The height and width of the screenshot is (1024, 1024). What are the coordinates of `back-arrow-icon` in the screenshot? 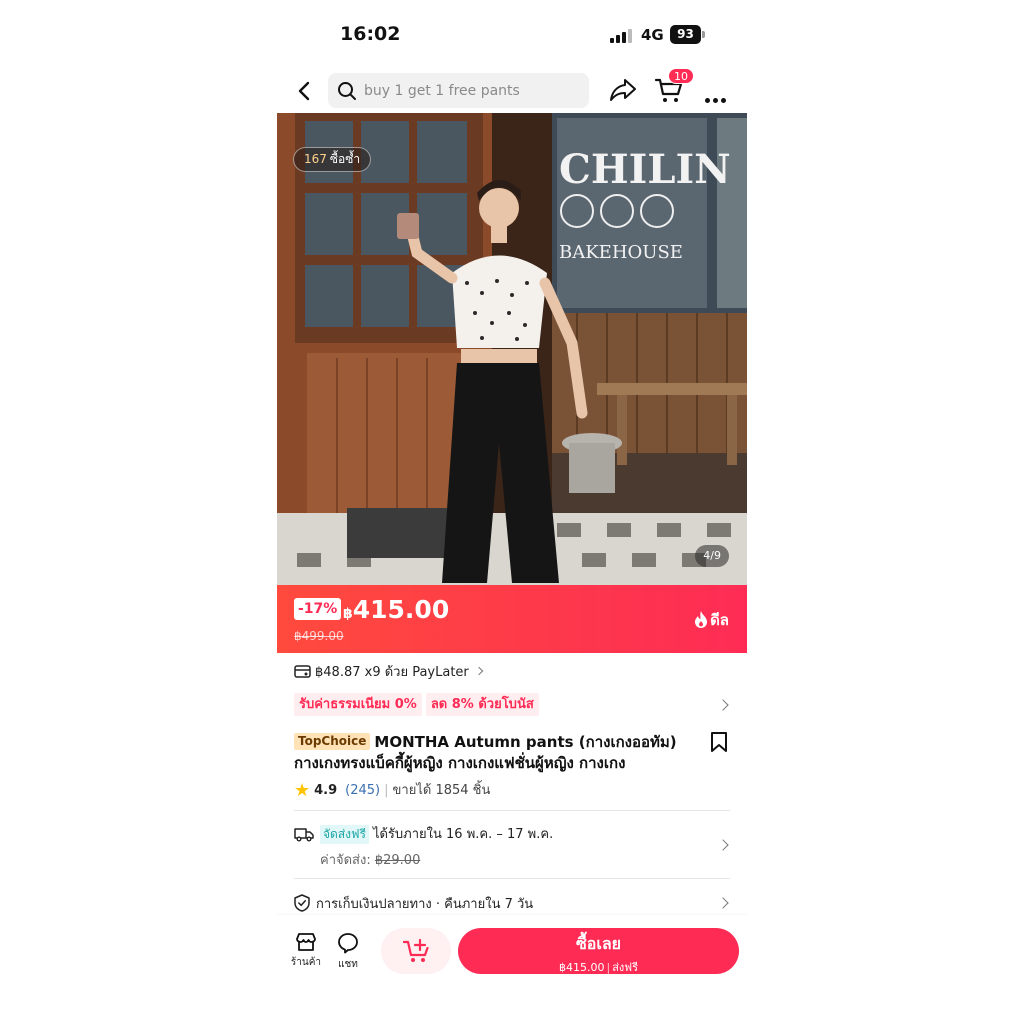 It's located at (305, 91).